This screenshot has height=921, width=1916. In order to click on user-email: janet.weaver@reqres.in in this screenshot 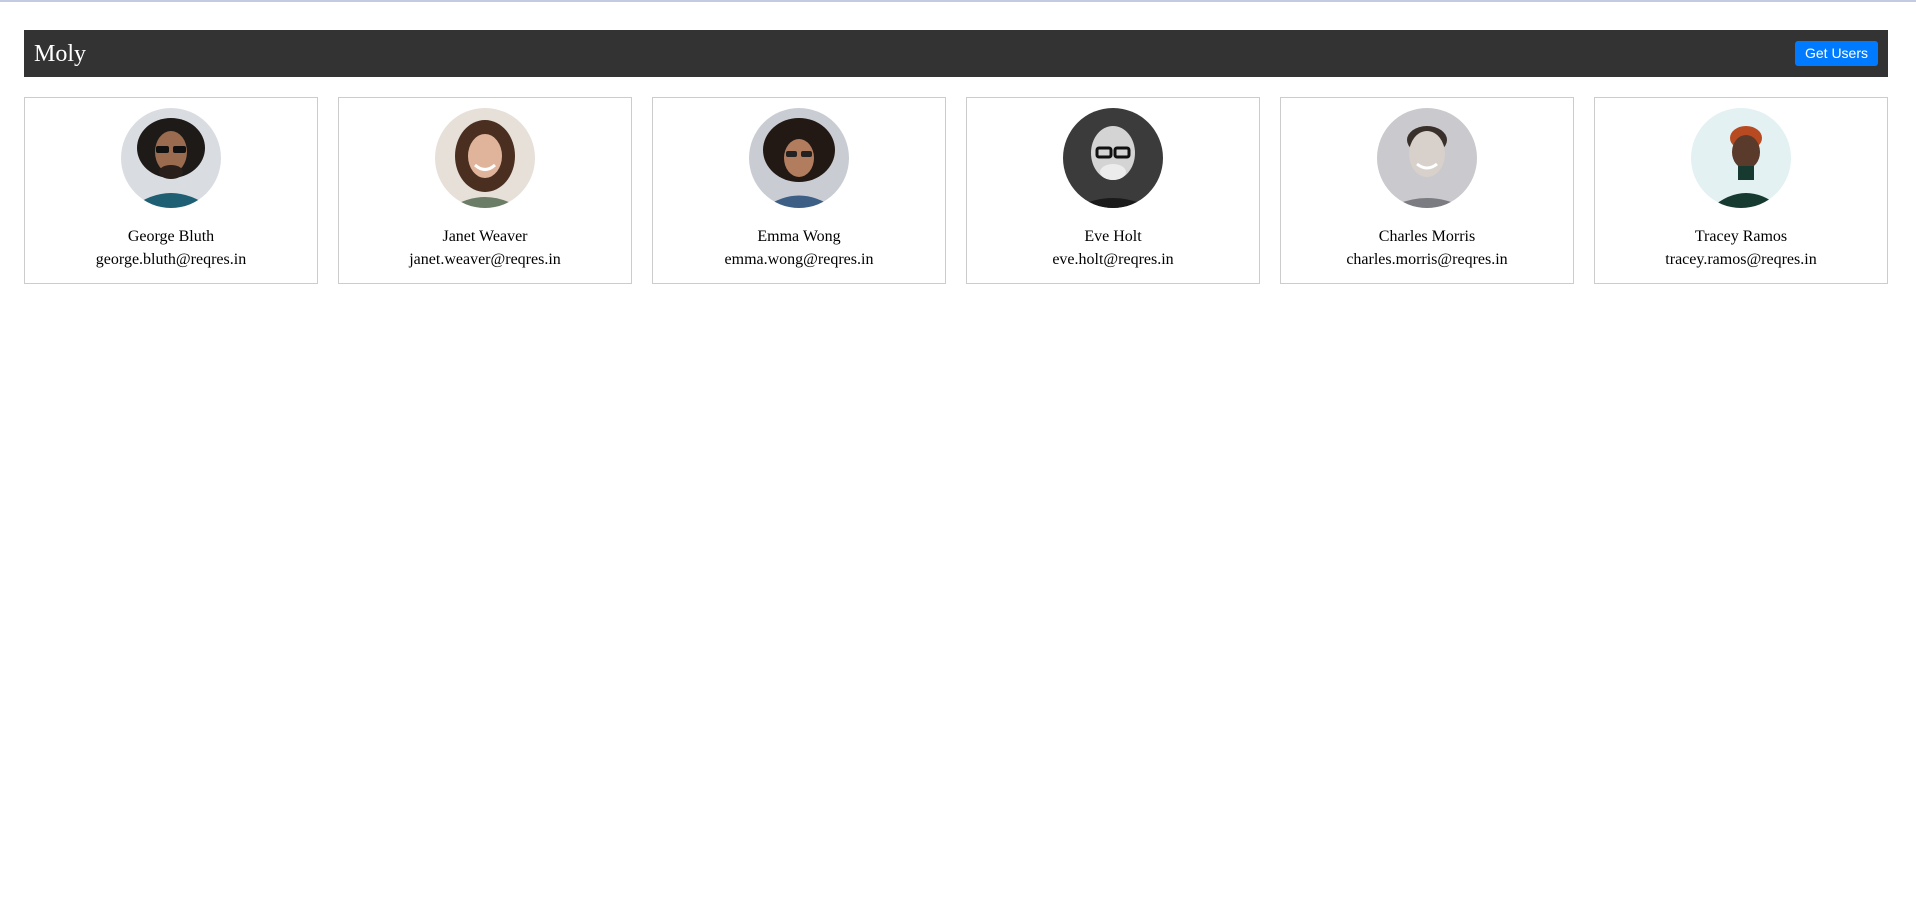, I will do `click(485, 259)`.